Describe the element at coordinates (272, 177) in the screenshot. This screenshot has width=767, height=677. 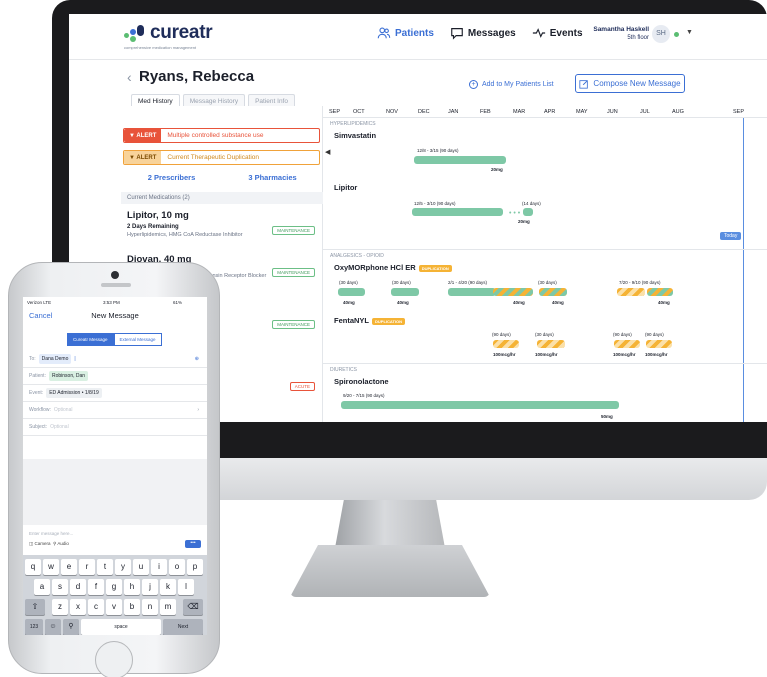
I see `pharmacies-link: 3 Pharmacies` at that location.